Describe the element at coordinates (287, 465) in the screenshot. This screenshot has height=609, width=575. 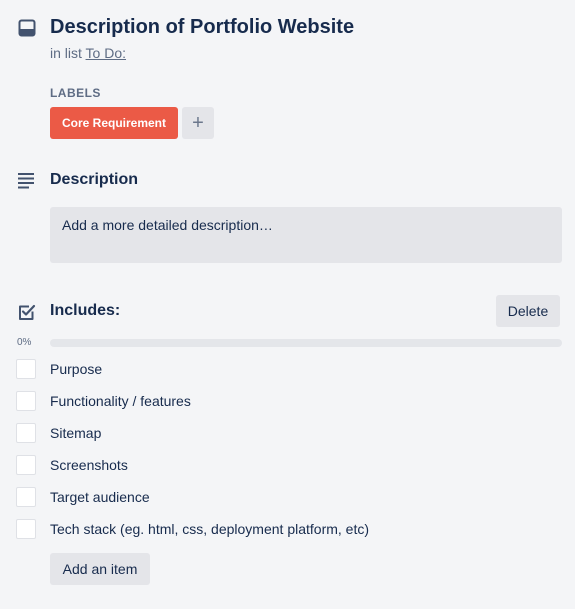
I see `checklist-item: Screenshots` at that location.